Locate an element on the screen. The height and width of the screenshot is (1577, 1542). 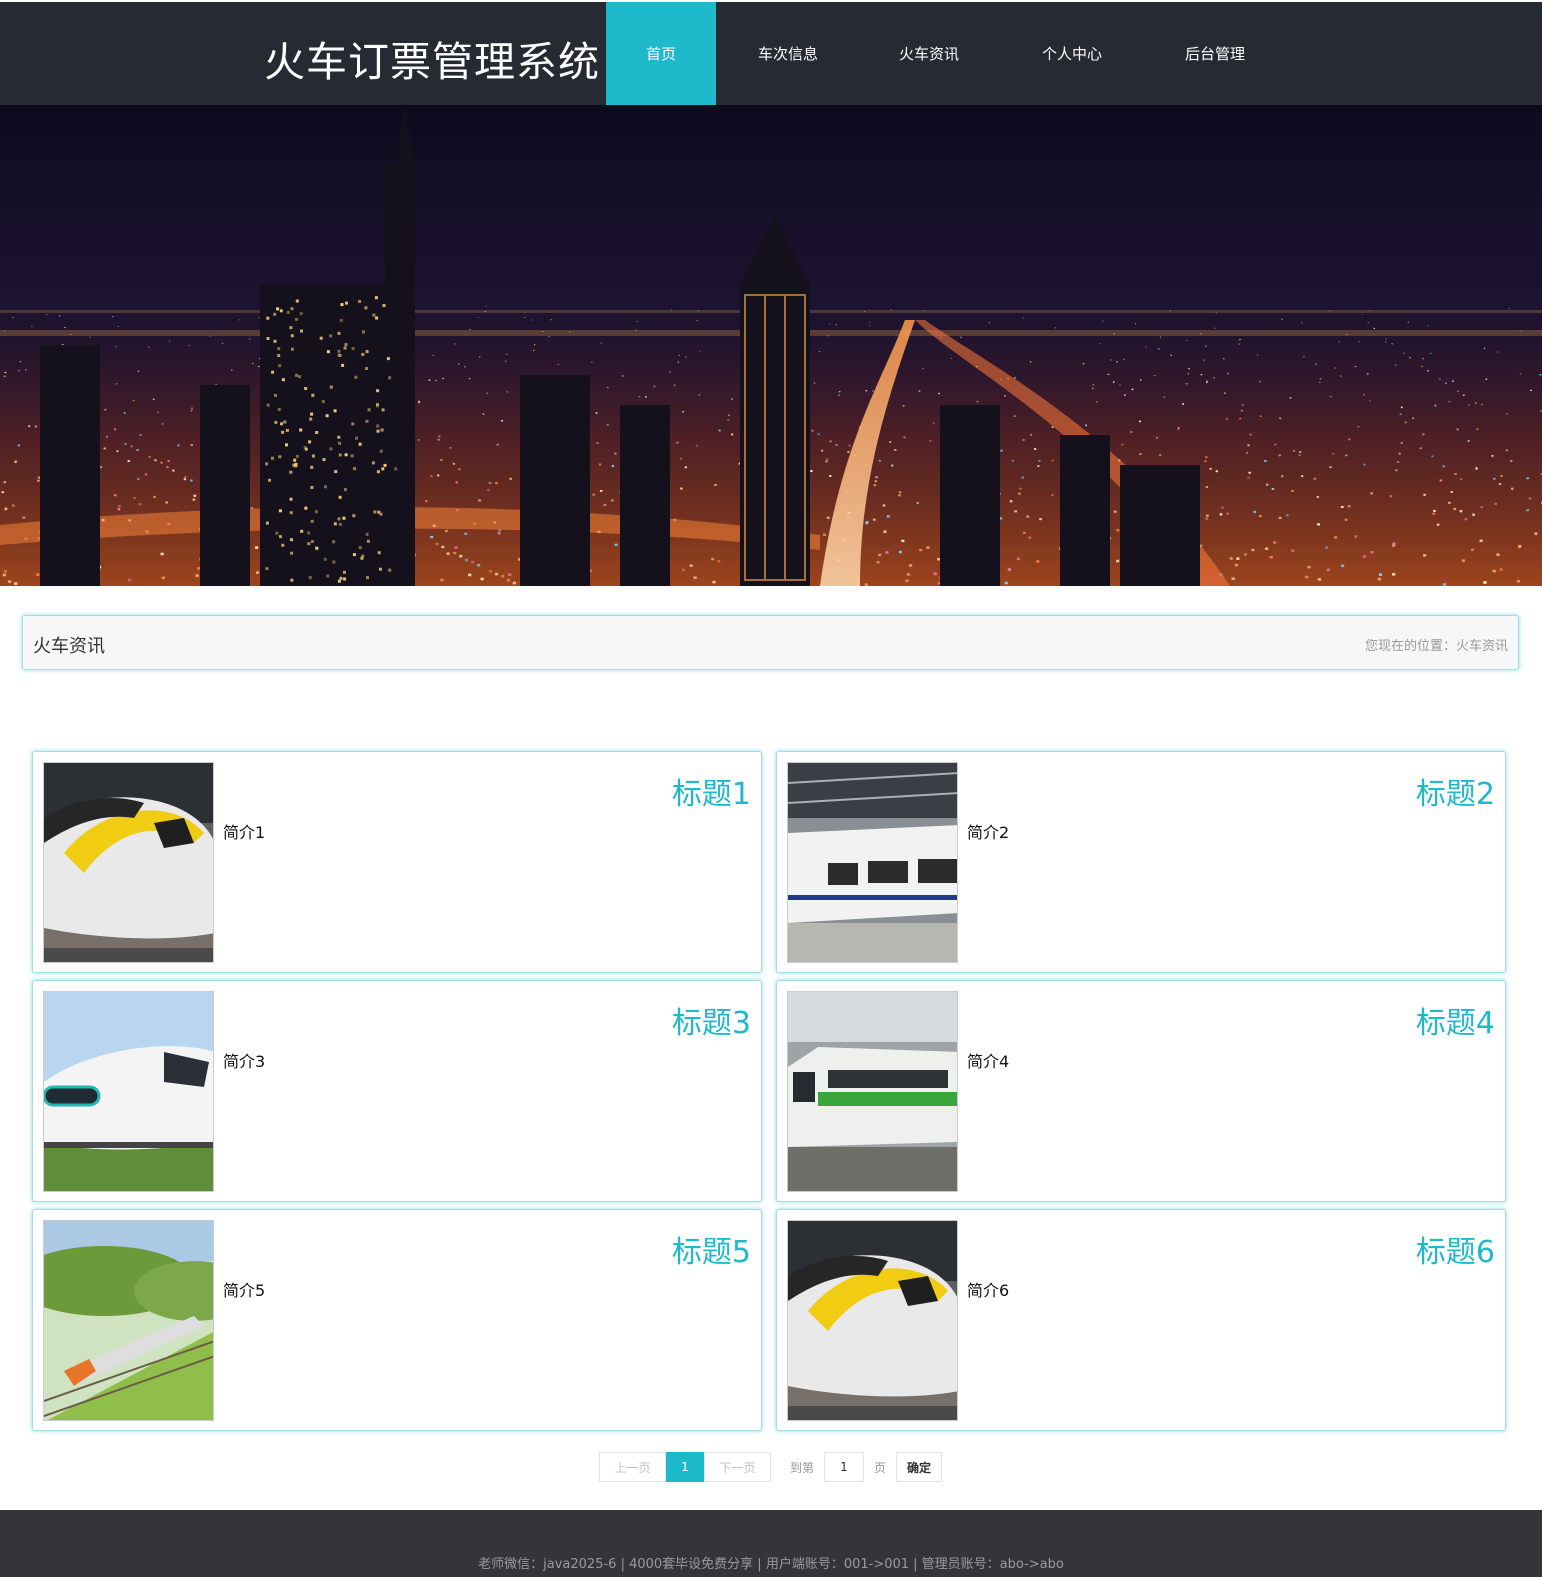
news-title: 标题2 is located at coordinates (1455, 791).